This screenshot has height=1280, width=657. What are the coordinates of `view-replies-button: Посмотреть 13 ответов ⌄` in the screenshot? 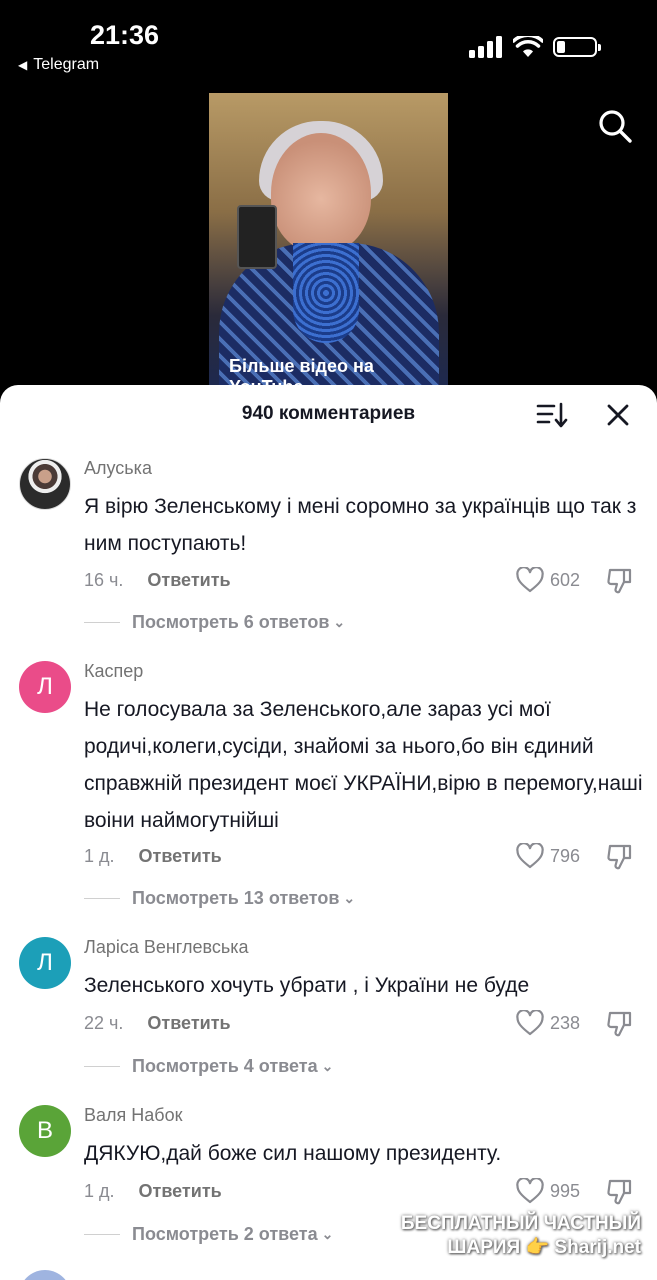 It's located at (219, 898).